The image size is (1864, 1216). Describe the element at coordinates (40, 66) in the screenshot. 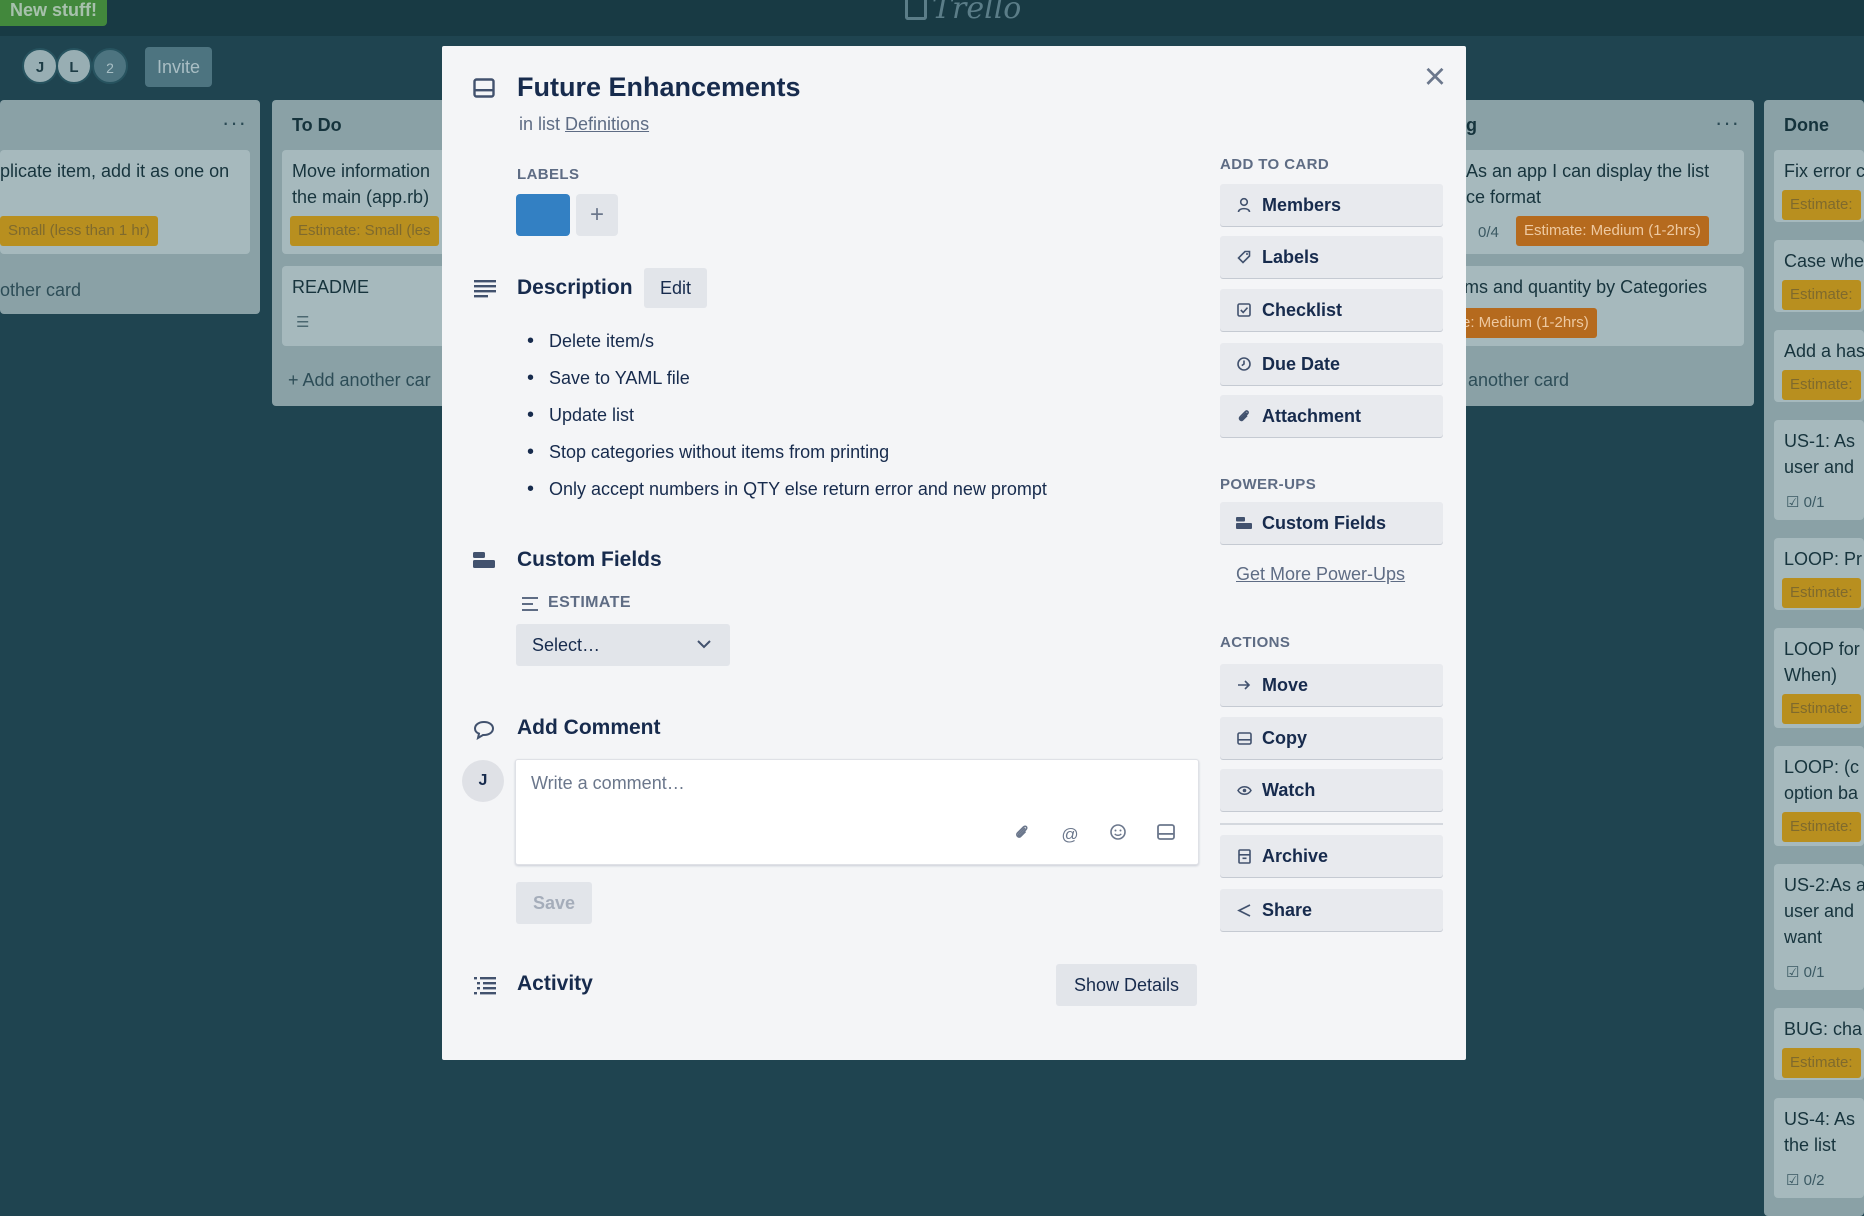

I see `member-avatar: J` at that location.